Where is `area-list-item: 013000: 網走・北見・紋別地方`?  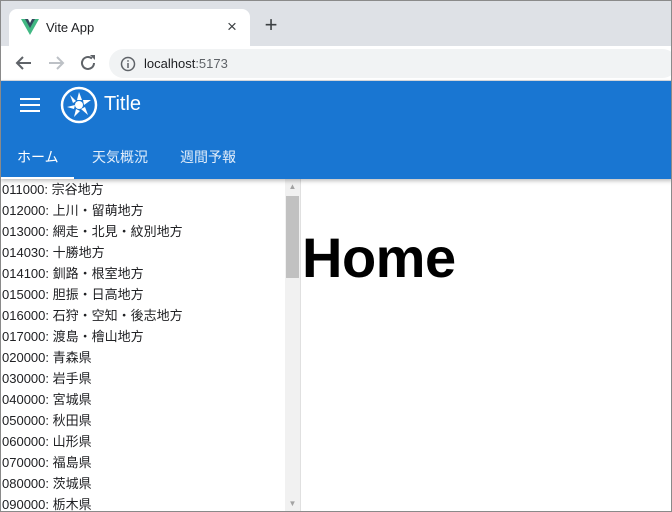
area-list-item: 013000: 網走・北見・紋別地方 is located at coordinates (143, 231).